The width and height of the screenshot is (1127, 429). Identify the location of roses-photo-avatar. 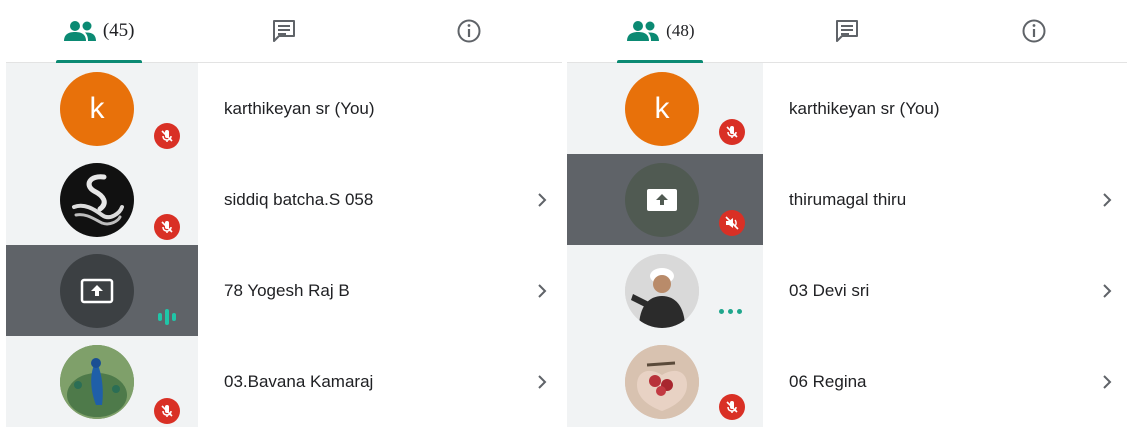
(662, 382).